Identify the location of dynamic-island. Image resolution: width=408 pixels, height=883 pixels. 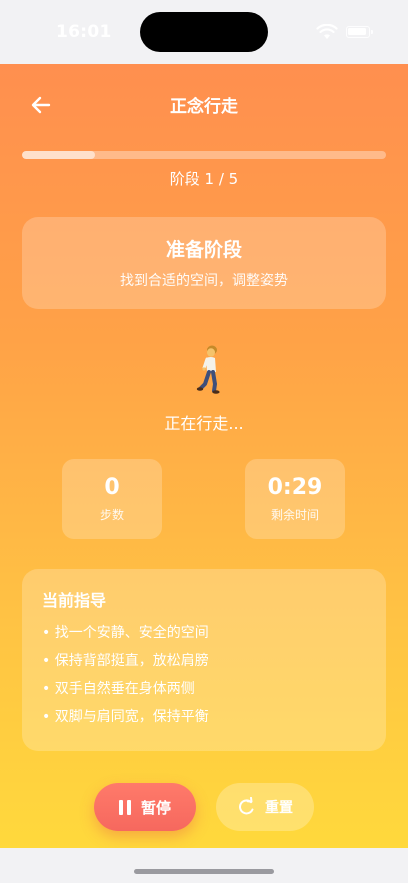
(204, 32).